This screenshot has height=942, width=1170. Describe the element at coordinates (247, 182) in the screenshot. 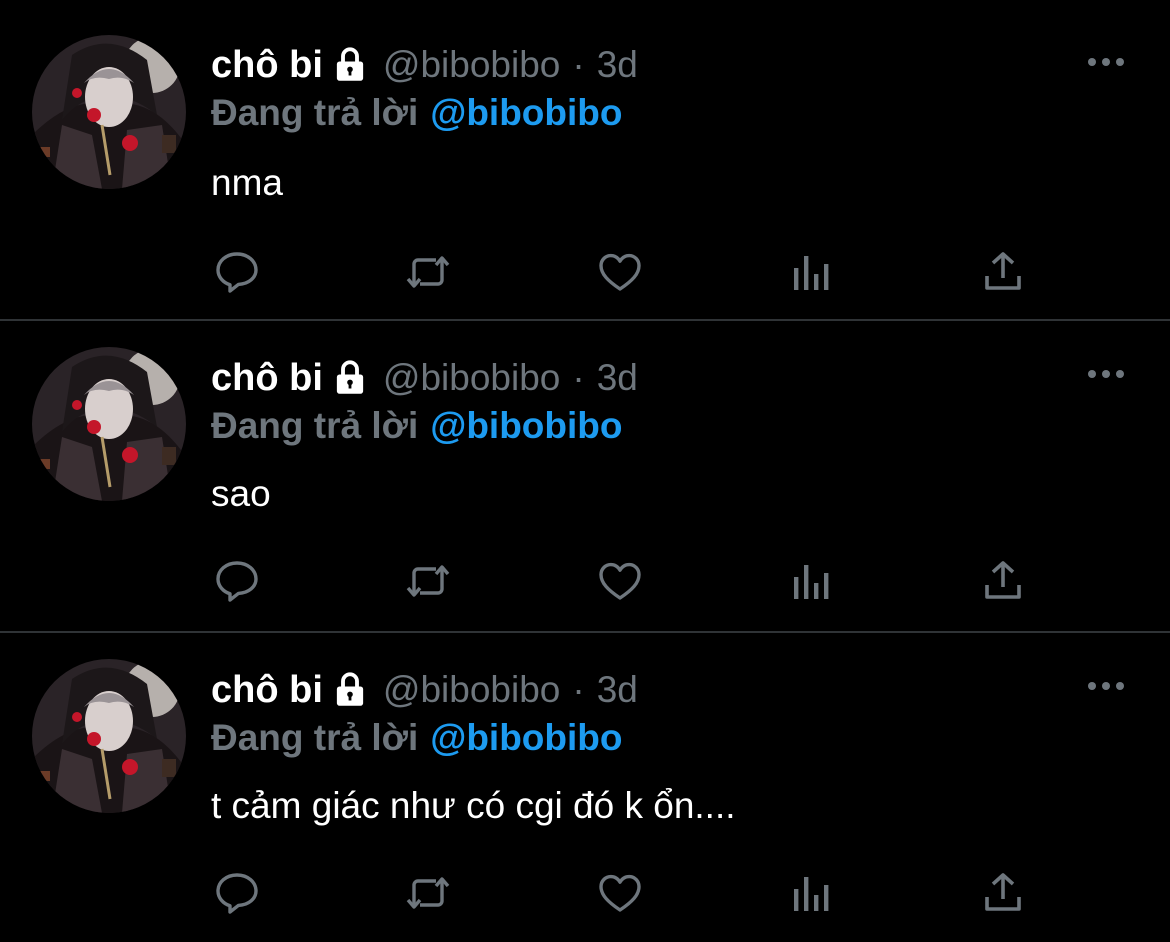

I see `tweet-text: nma` at that location.